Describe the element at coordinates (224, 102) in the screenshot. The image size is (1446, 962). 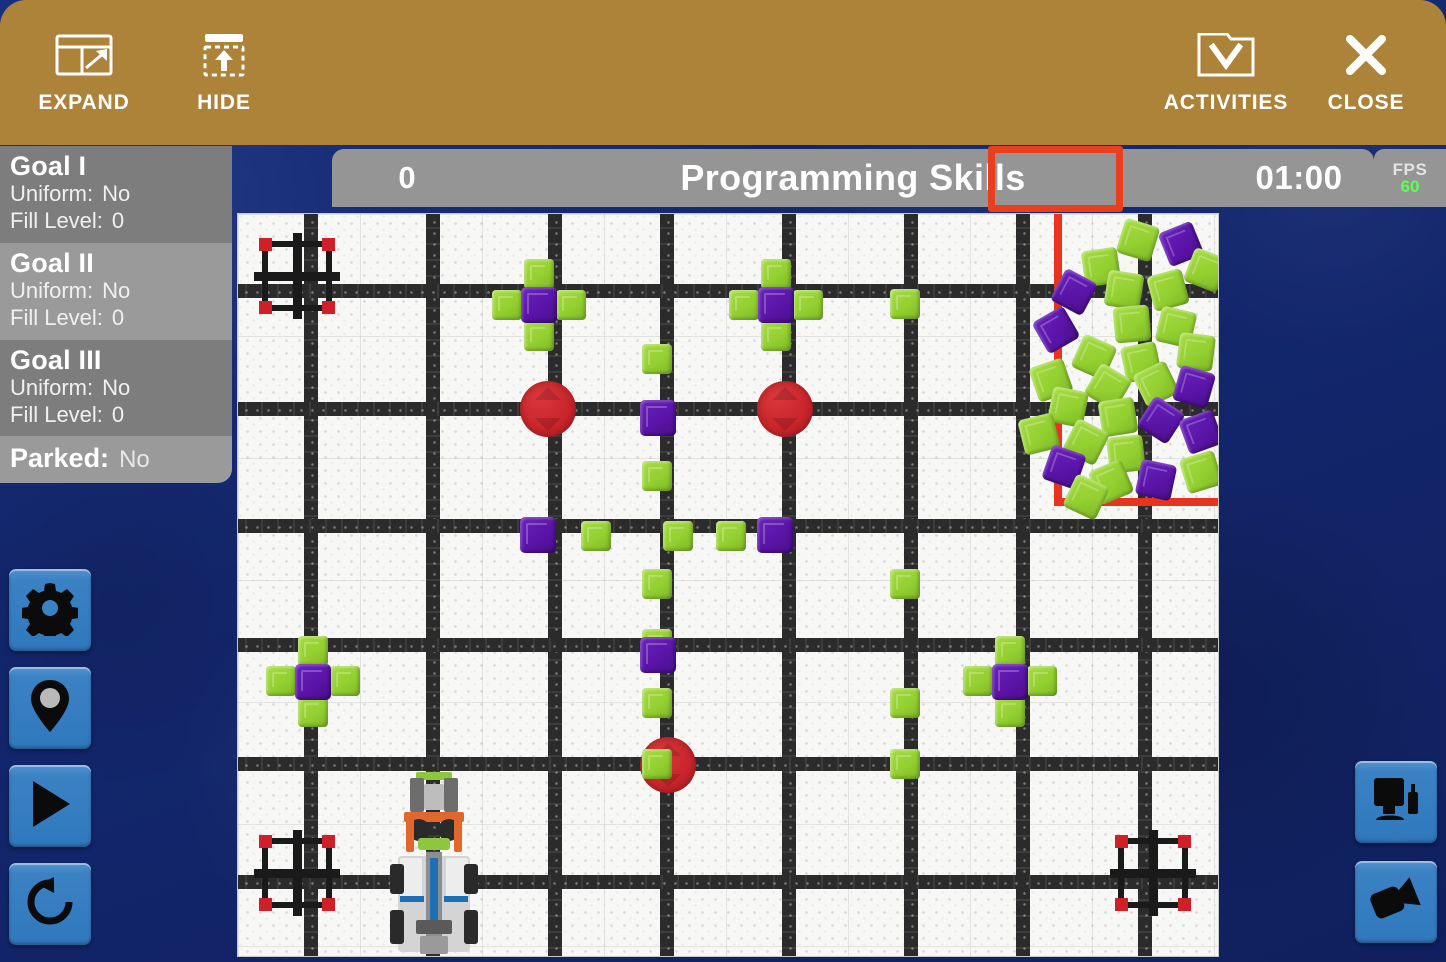
I see `hide-button-label: HIDE` at that location.